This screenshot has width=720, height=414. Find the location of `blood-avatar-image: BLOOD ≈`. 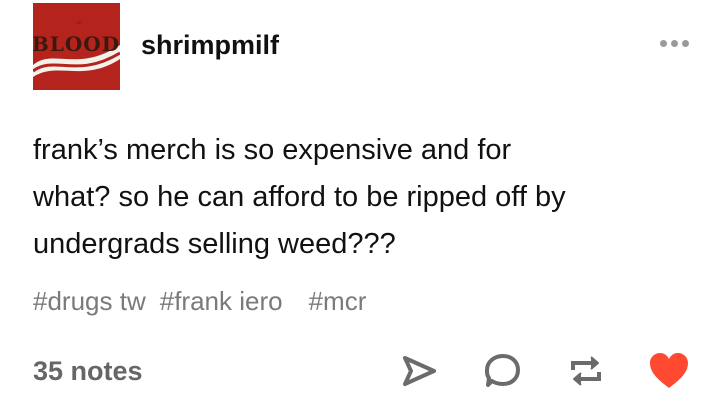

blood-avatar-image: BLOOD ≈ is located at coordinates (76, 46).